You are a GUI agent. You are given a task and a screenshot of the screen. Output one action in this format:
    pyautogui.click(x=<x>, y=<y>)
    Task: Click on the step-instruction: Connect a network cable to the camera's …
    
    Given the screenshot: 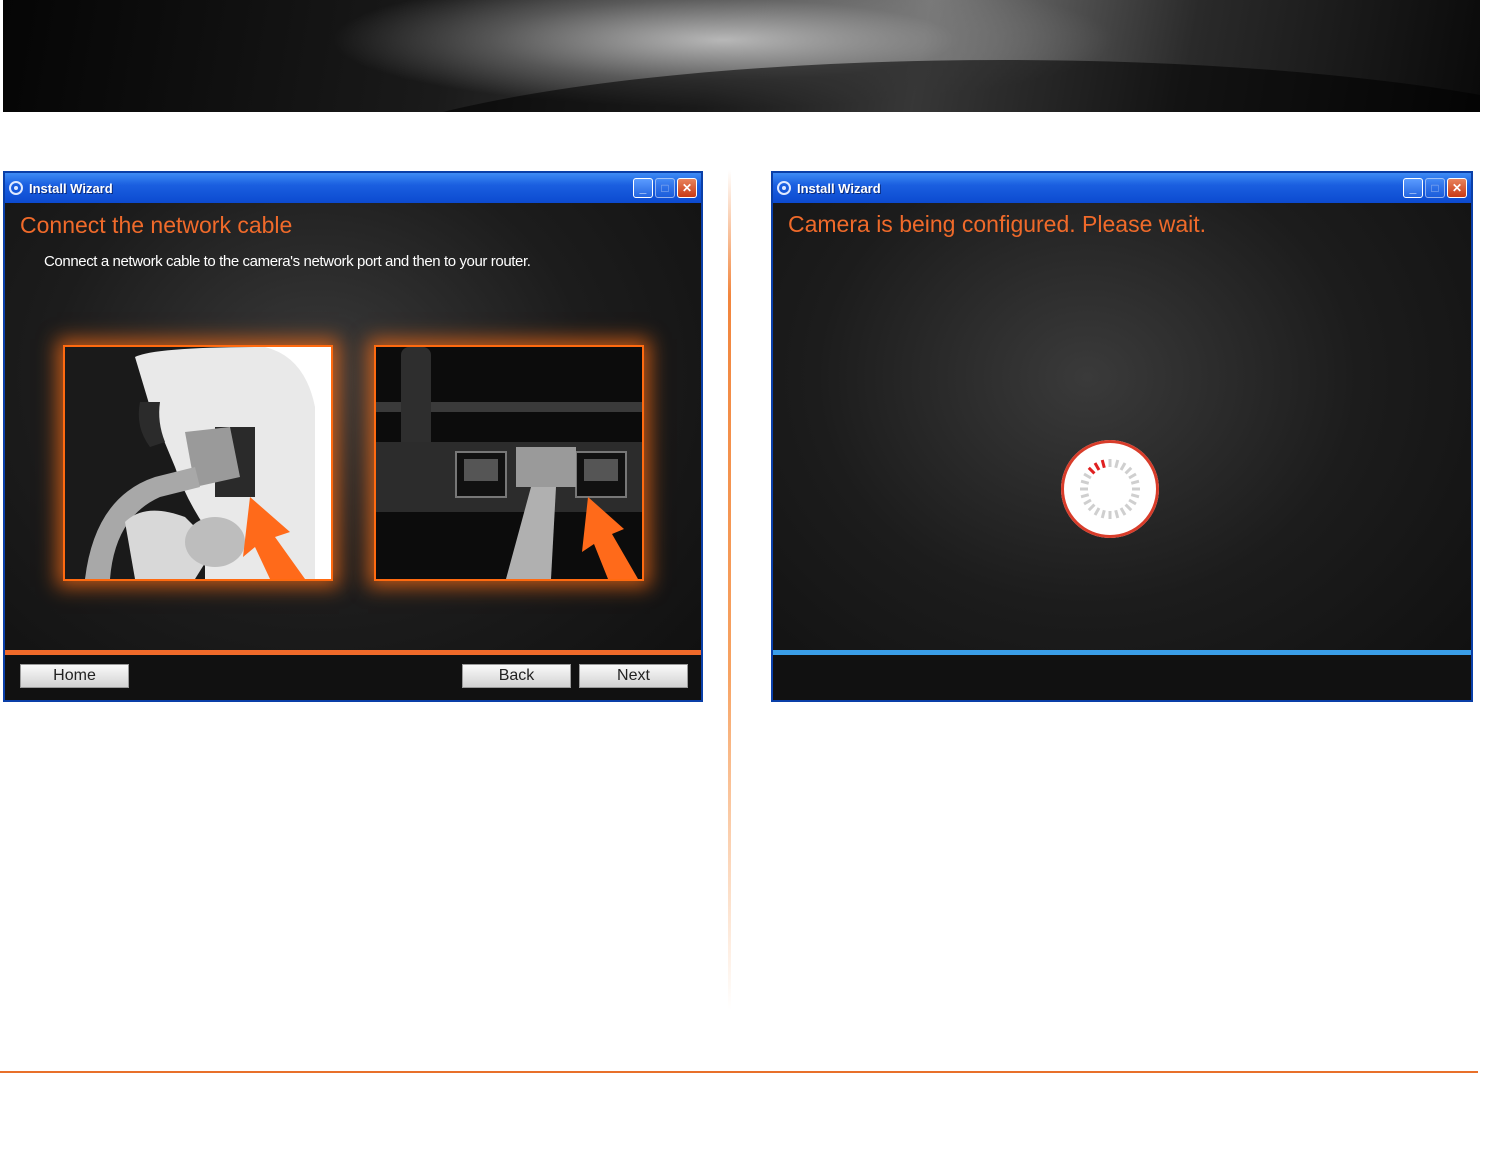 What is the action you would take?
    pyautogui.click(x=287, y=261)
    